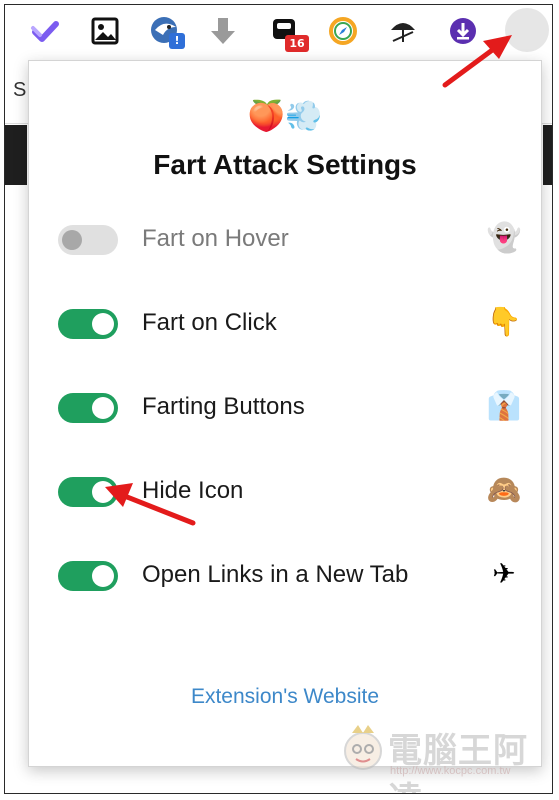 The width and height of the screenshot is (559, 800). What do you see at coordinates (504, 321) in the screenshot?
I see `pointing-down-hand-emoji-icon: 👇` at bounding box center [504, 321].